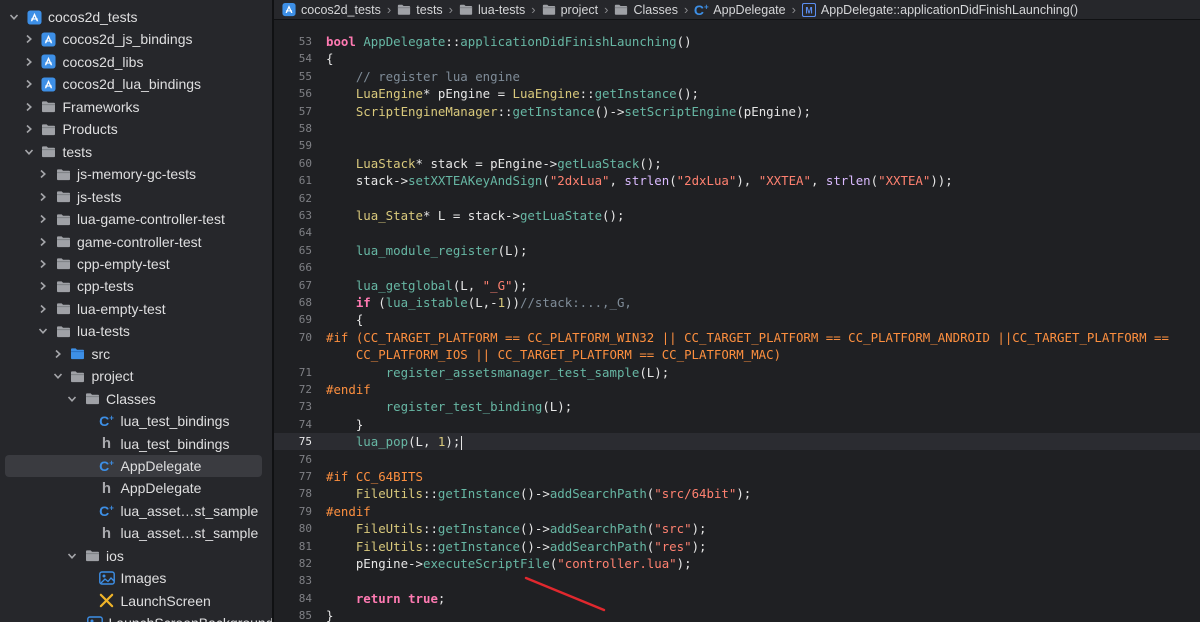 Image resolution: width=1200 pixels, height=622 pixels. What do you see at coordinates (131, 286) in the screenshot?
I see `navigator-item-cpp-tests: cpp-tests` at bounding box center [131, 286].